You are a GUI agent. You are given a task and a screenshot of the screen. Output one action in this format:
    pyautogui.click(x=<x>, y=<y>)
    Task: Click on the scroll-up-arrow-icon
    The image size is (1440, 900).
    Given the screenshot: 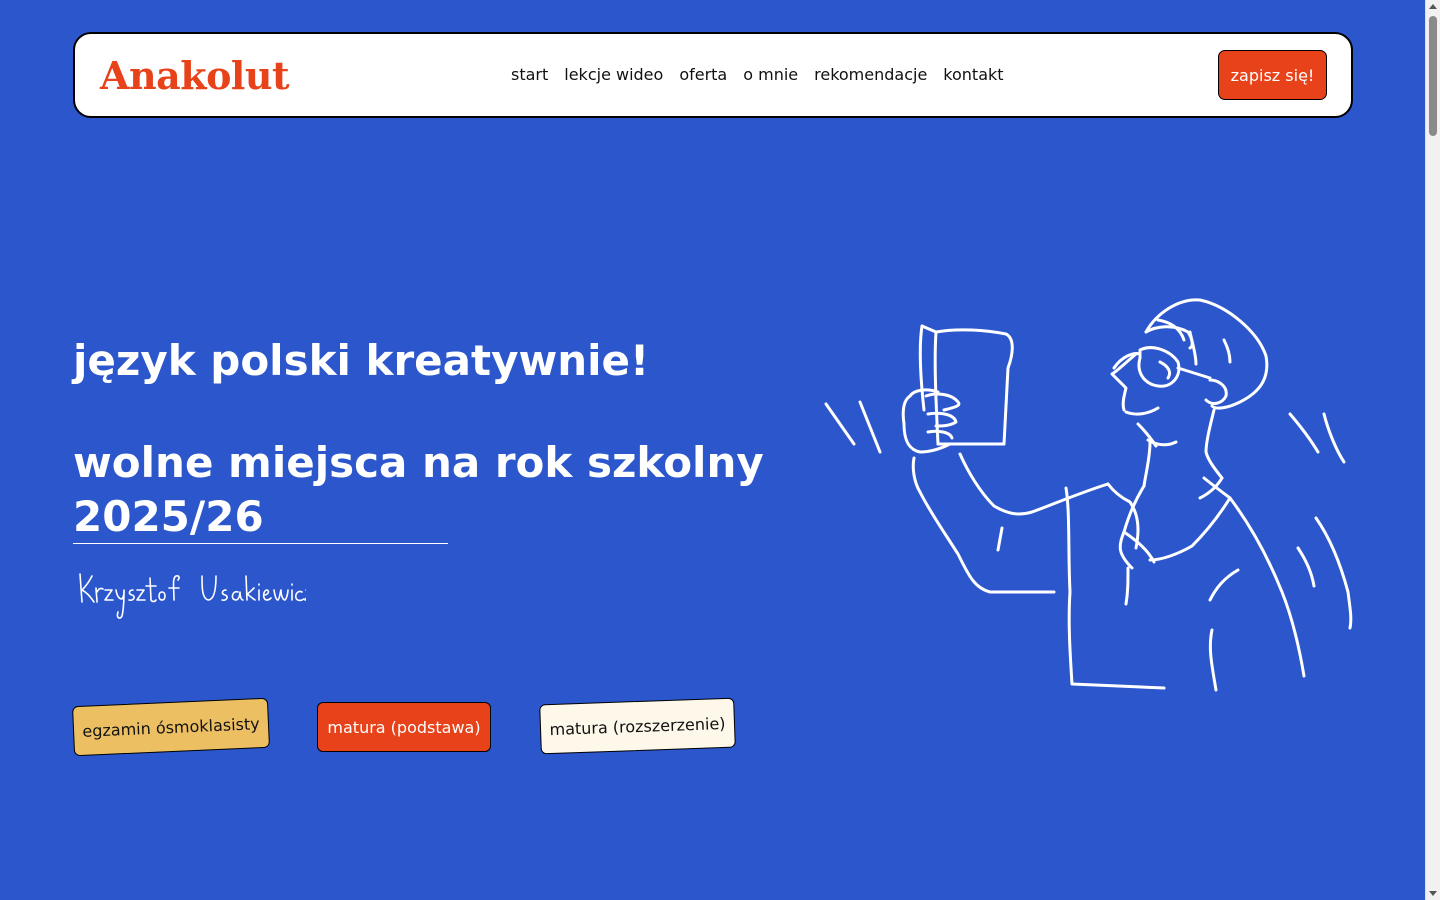 What is the action you would take?
    pyautogui.click(x=1433, y=6)
    